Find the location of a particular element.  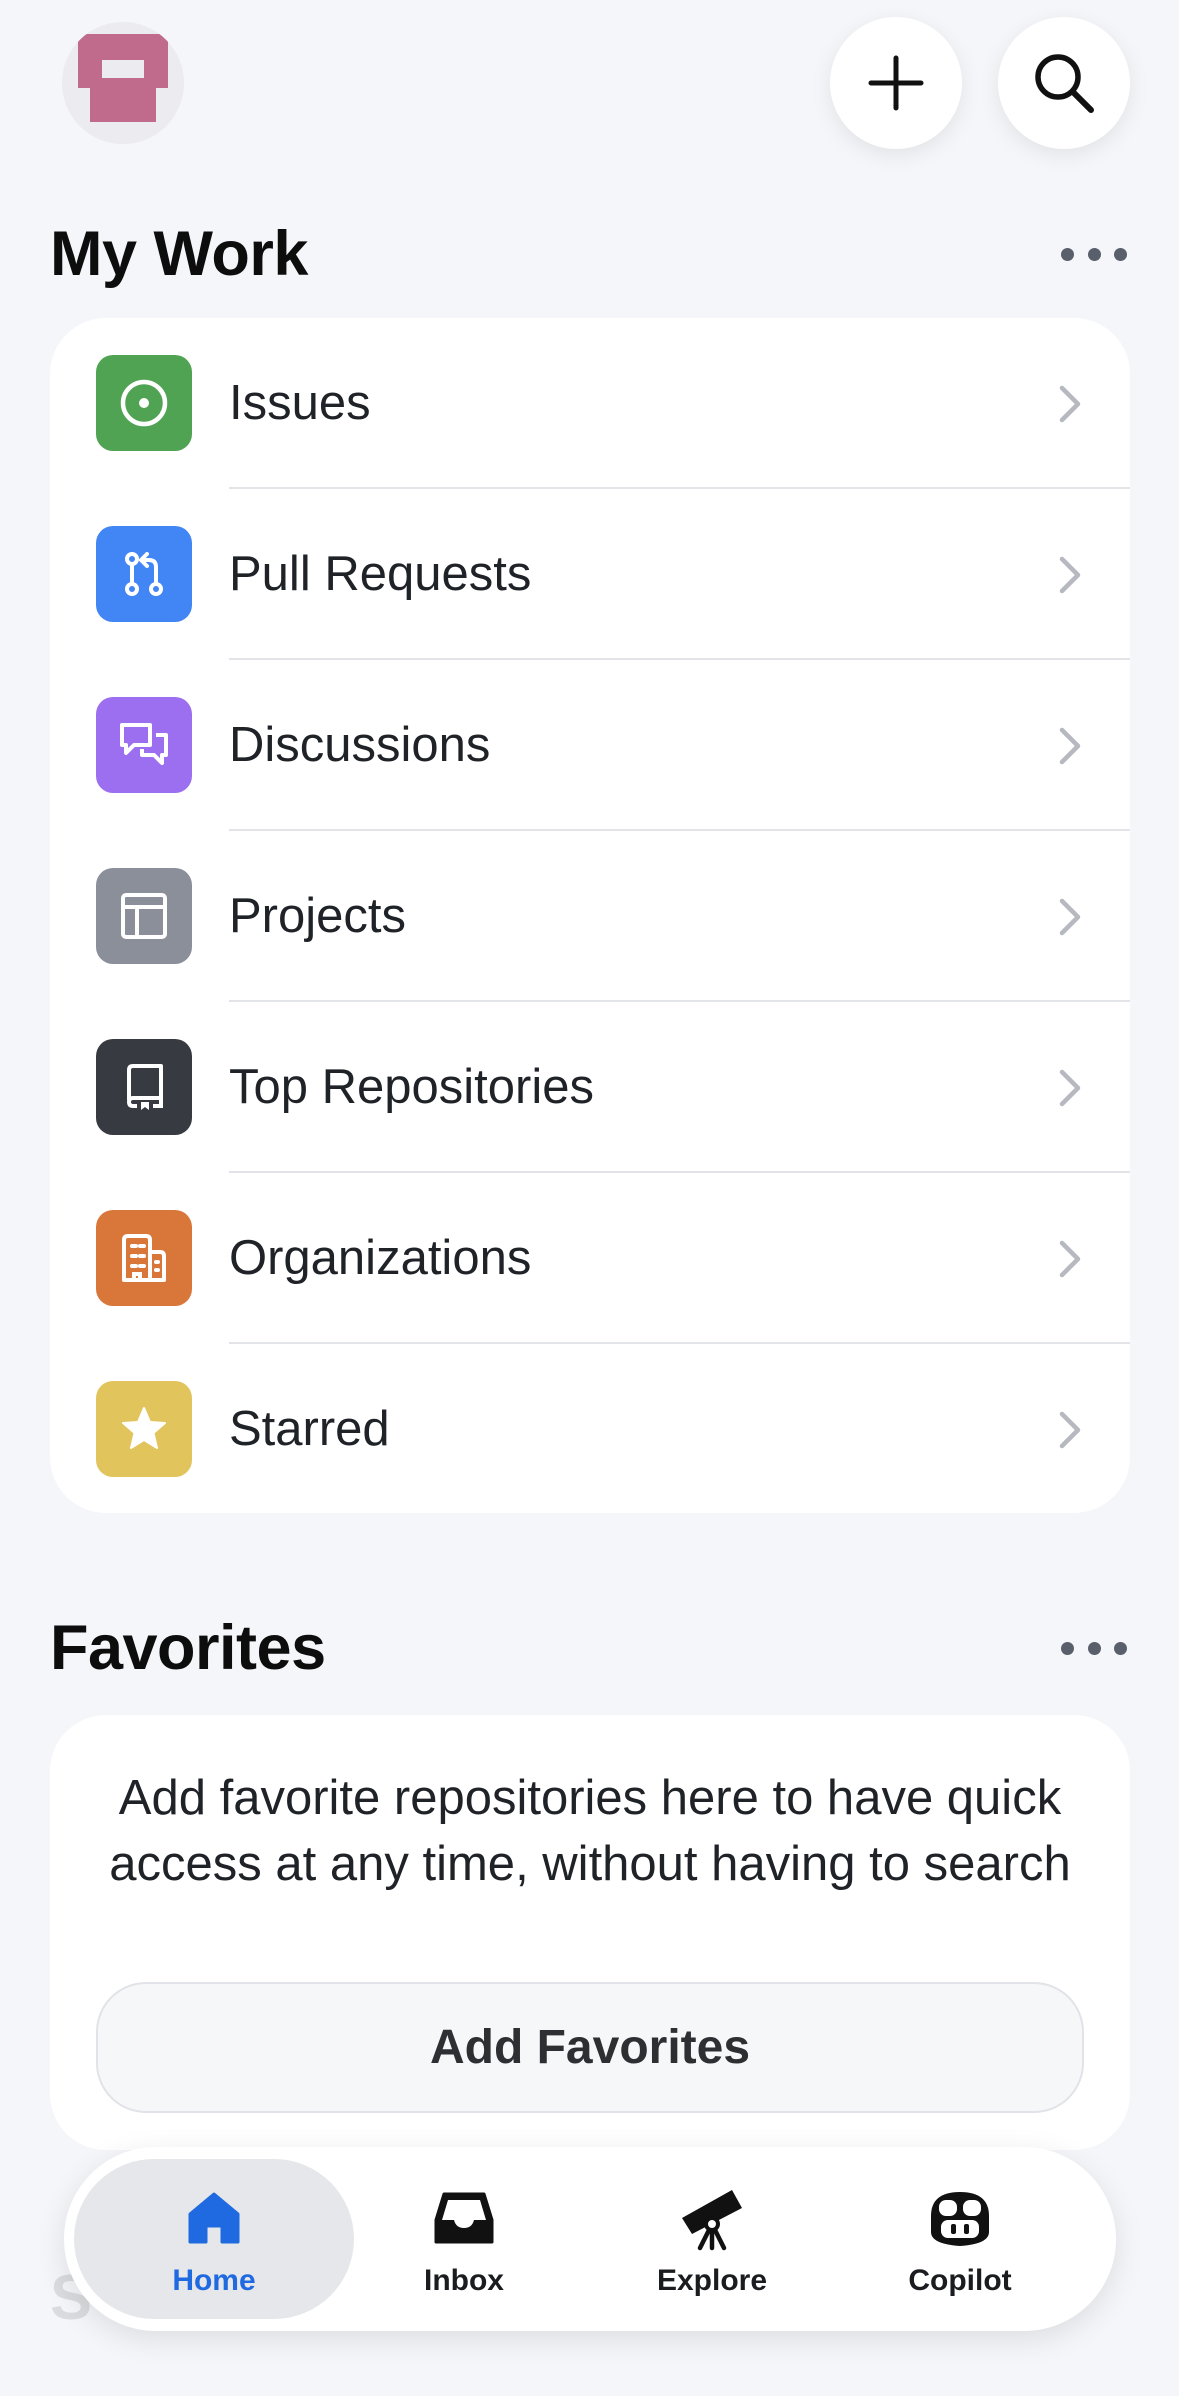

star-icon is located at coordinates (144, 1429).